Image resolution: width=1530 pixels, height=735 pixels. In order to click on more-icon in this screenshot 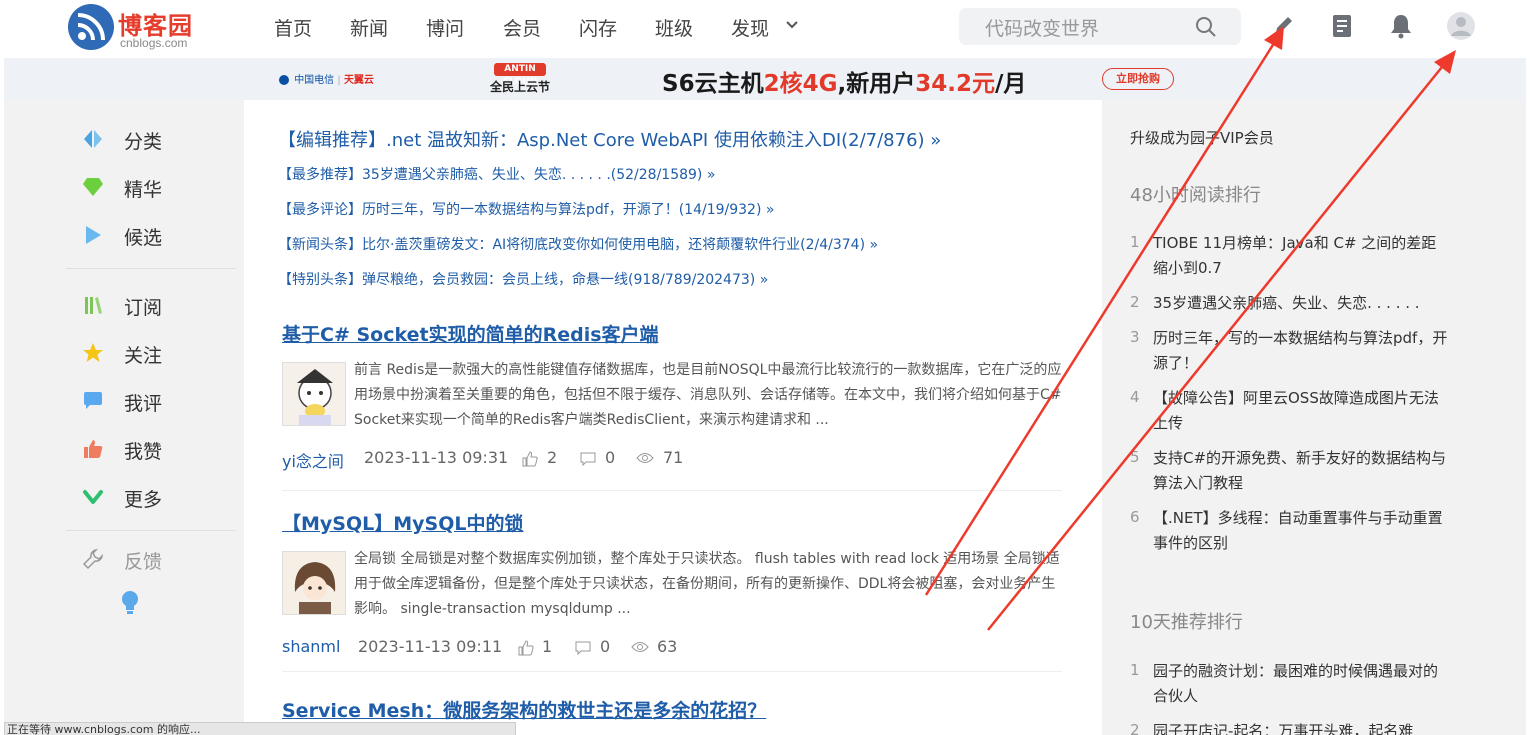, I will do `click(93, 497)`.